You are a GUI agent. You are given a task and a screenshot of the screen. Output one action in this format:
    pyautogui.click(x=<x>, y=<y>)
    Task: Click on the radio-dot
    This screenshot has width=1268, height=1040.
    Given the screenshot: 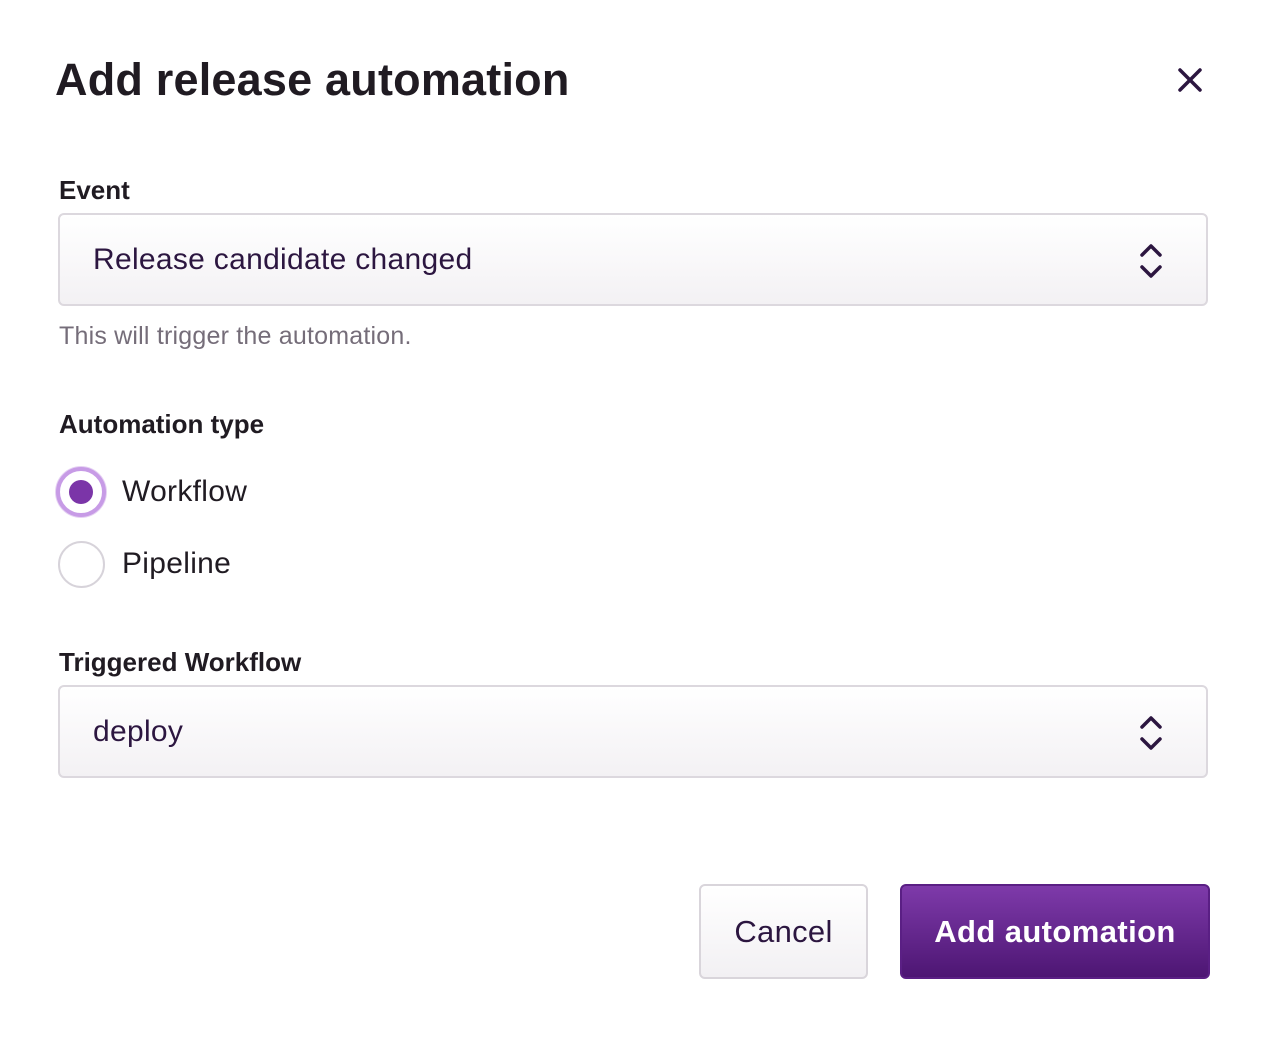 What is the action you would take?
    pyautogui.click(x=81, y=492)
    